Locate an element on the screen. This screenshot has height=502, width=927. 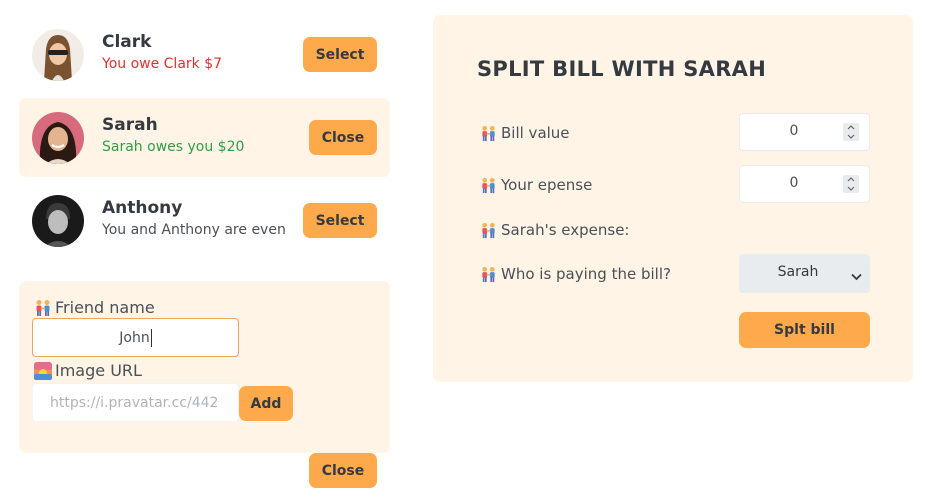
friend-item-clark: Clark You owe Clark $7 Select is located at coordinates (204, 54).